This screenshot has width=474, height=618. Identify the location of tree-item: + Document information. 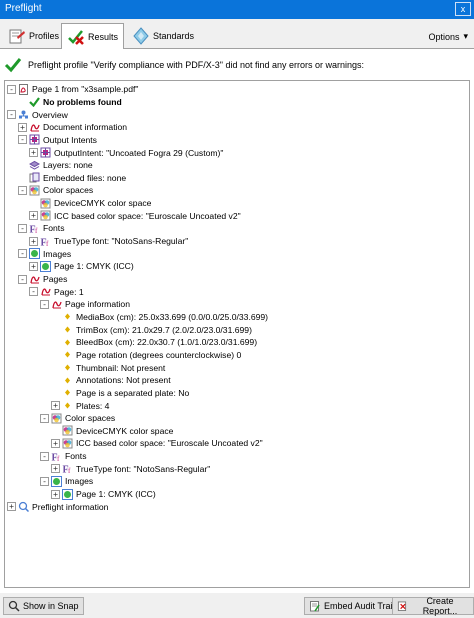
(72, 127).